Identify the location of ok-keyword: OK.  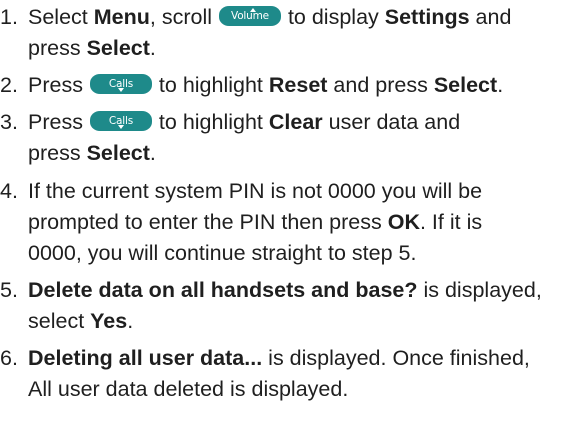
(403, 222).